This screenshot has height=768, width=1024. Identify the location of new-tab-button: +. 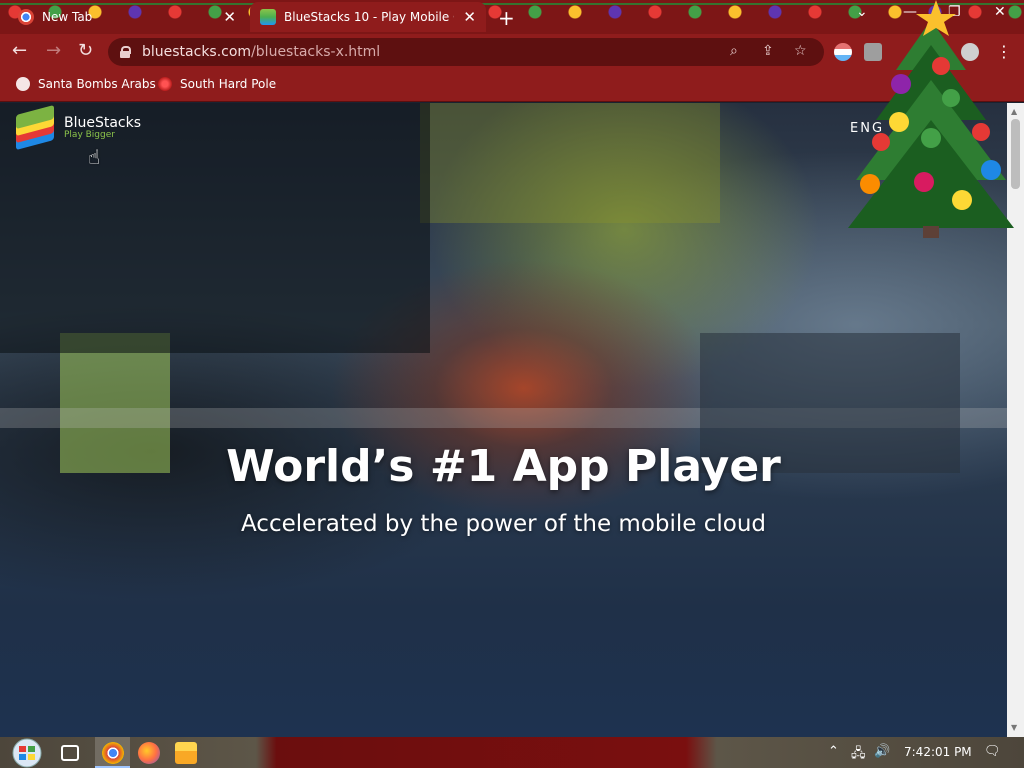
(506, 18).